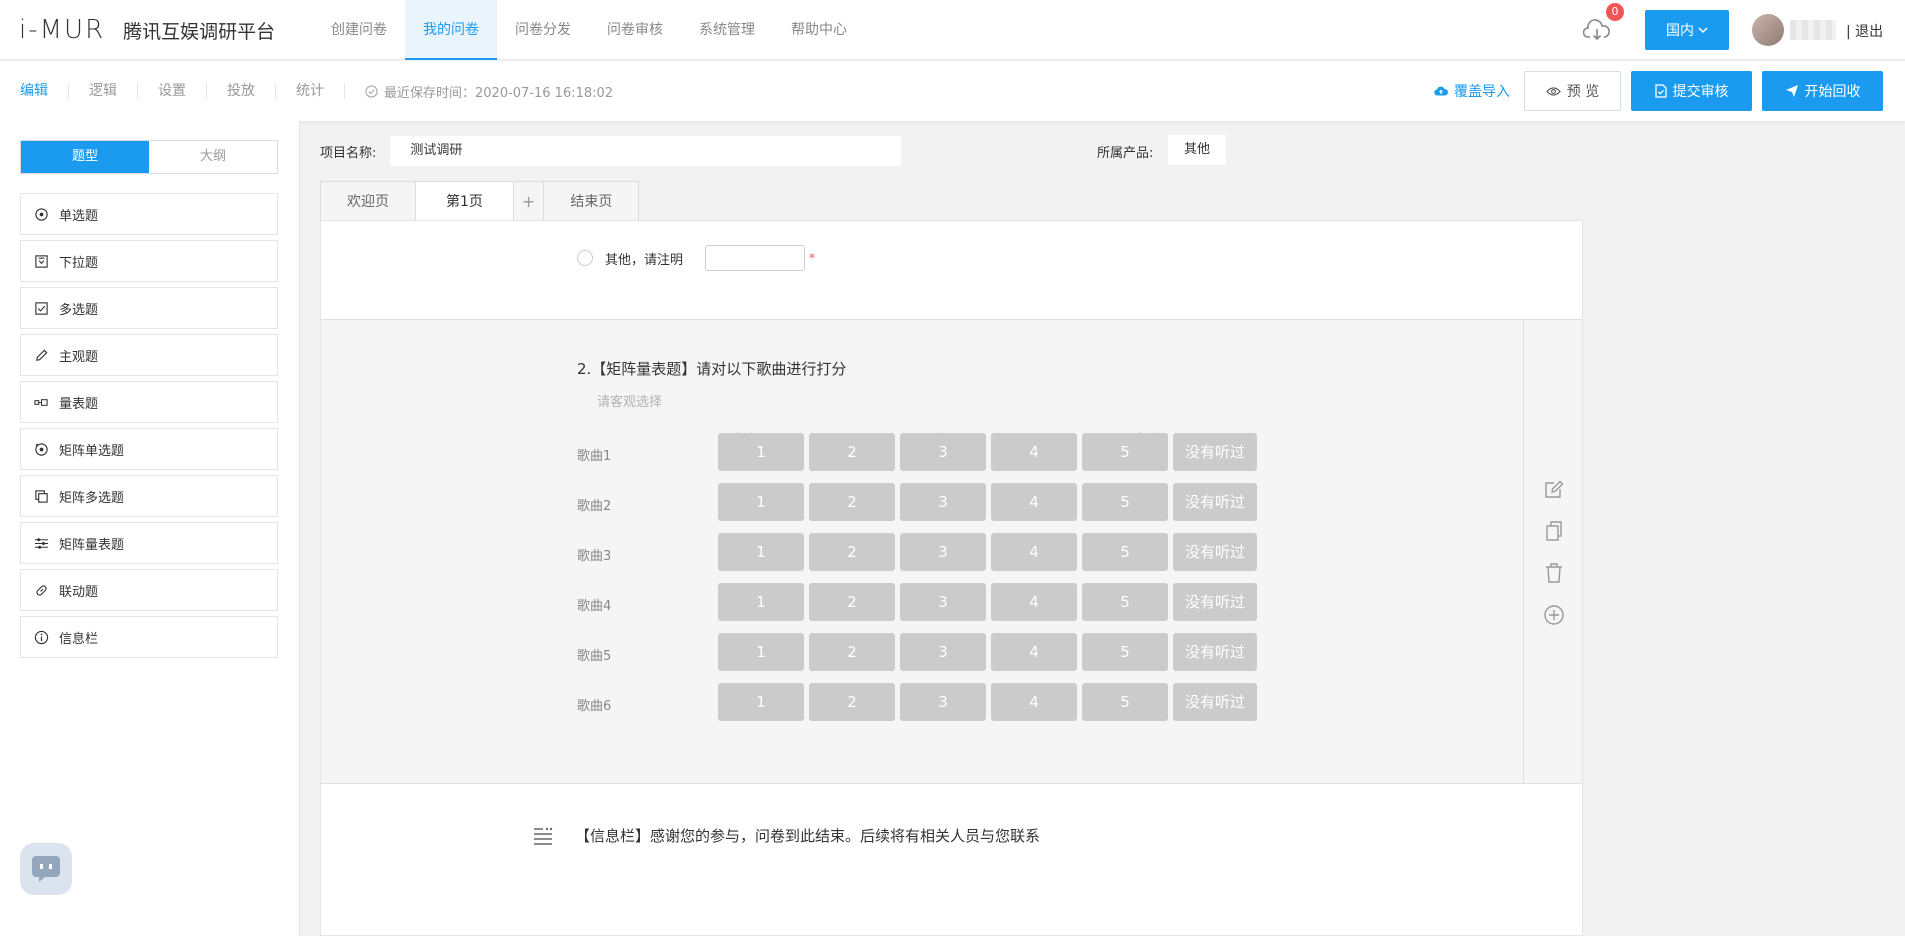  What do you see at coordinates (1554, 531) in the screenshot?
I see `copy-icon` at bounding box center [1554, 531].